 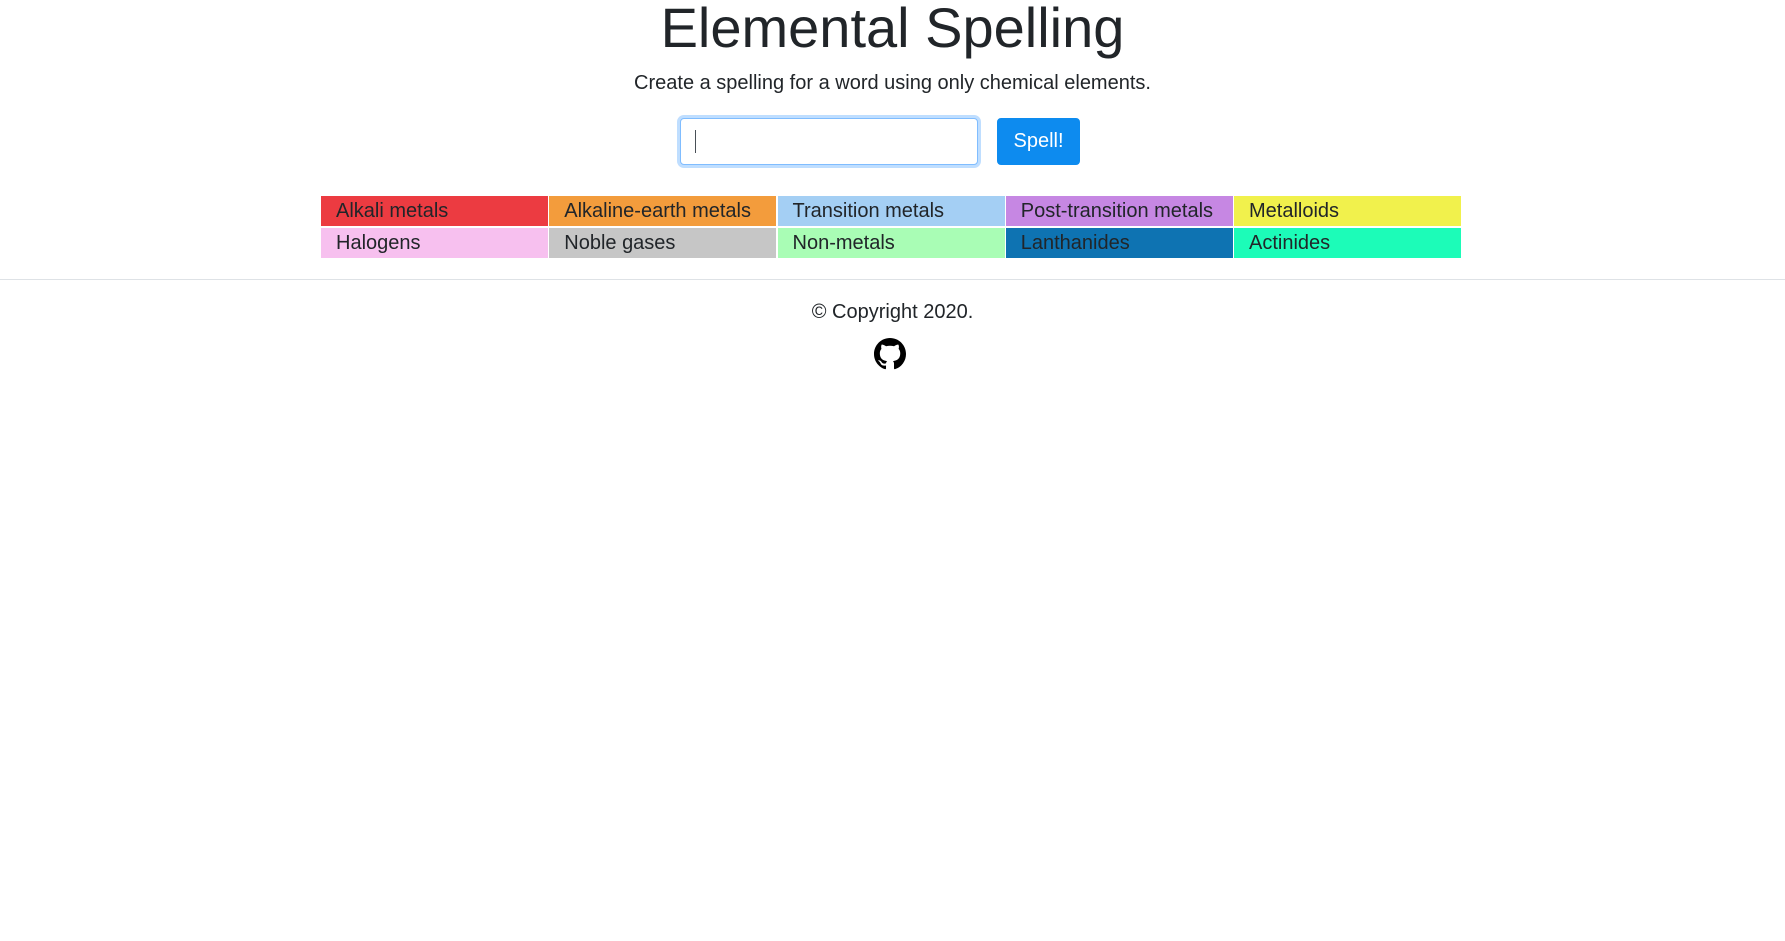 What do you see at coordinates (434, 243) in the screenshot?
I see `legend-item-halogens: Halogens` at bounding box center [434, 243].